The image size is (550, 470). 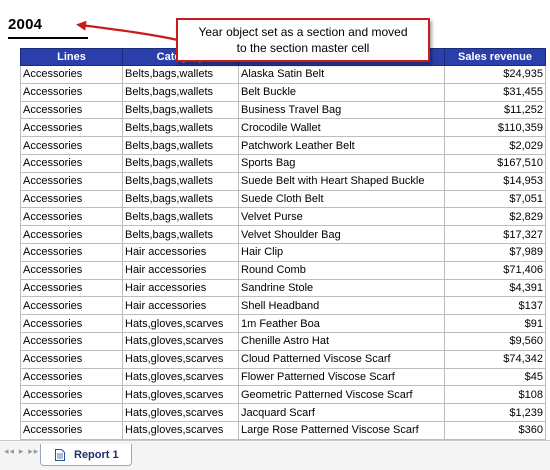 What do you see at coordinates (341, 199) in the screenshot?
I see `cell-product: Suede Cloth Belt` at bounding box center [341, 199].